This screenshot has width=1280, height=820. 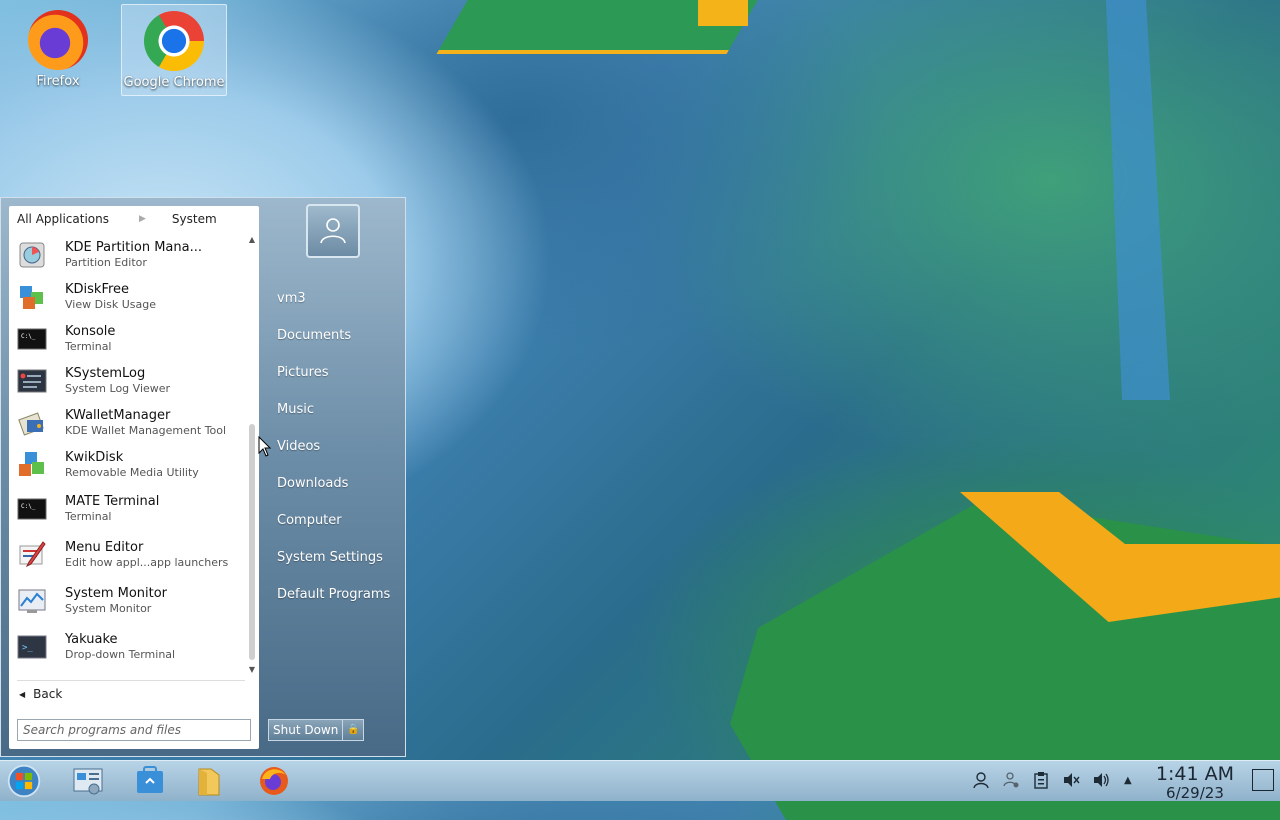 I want to click on place-videos: Videos, so click(x=334, y=452).